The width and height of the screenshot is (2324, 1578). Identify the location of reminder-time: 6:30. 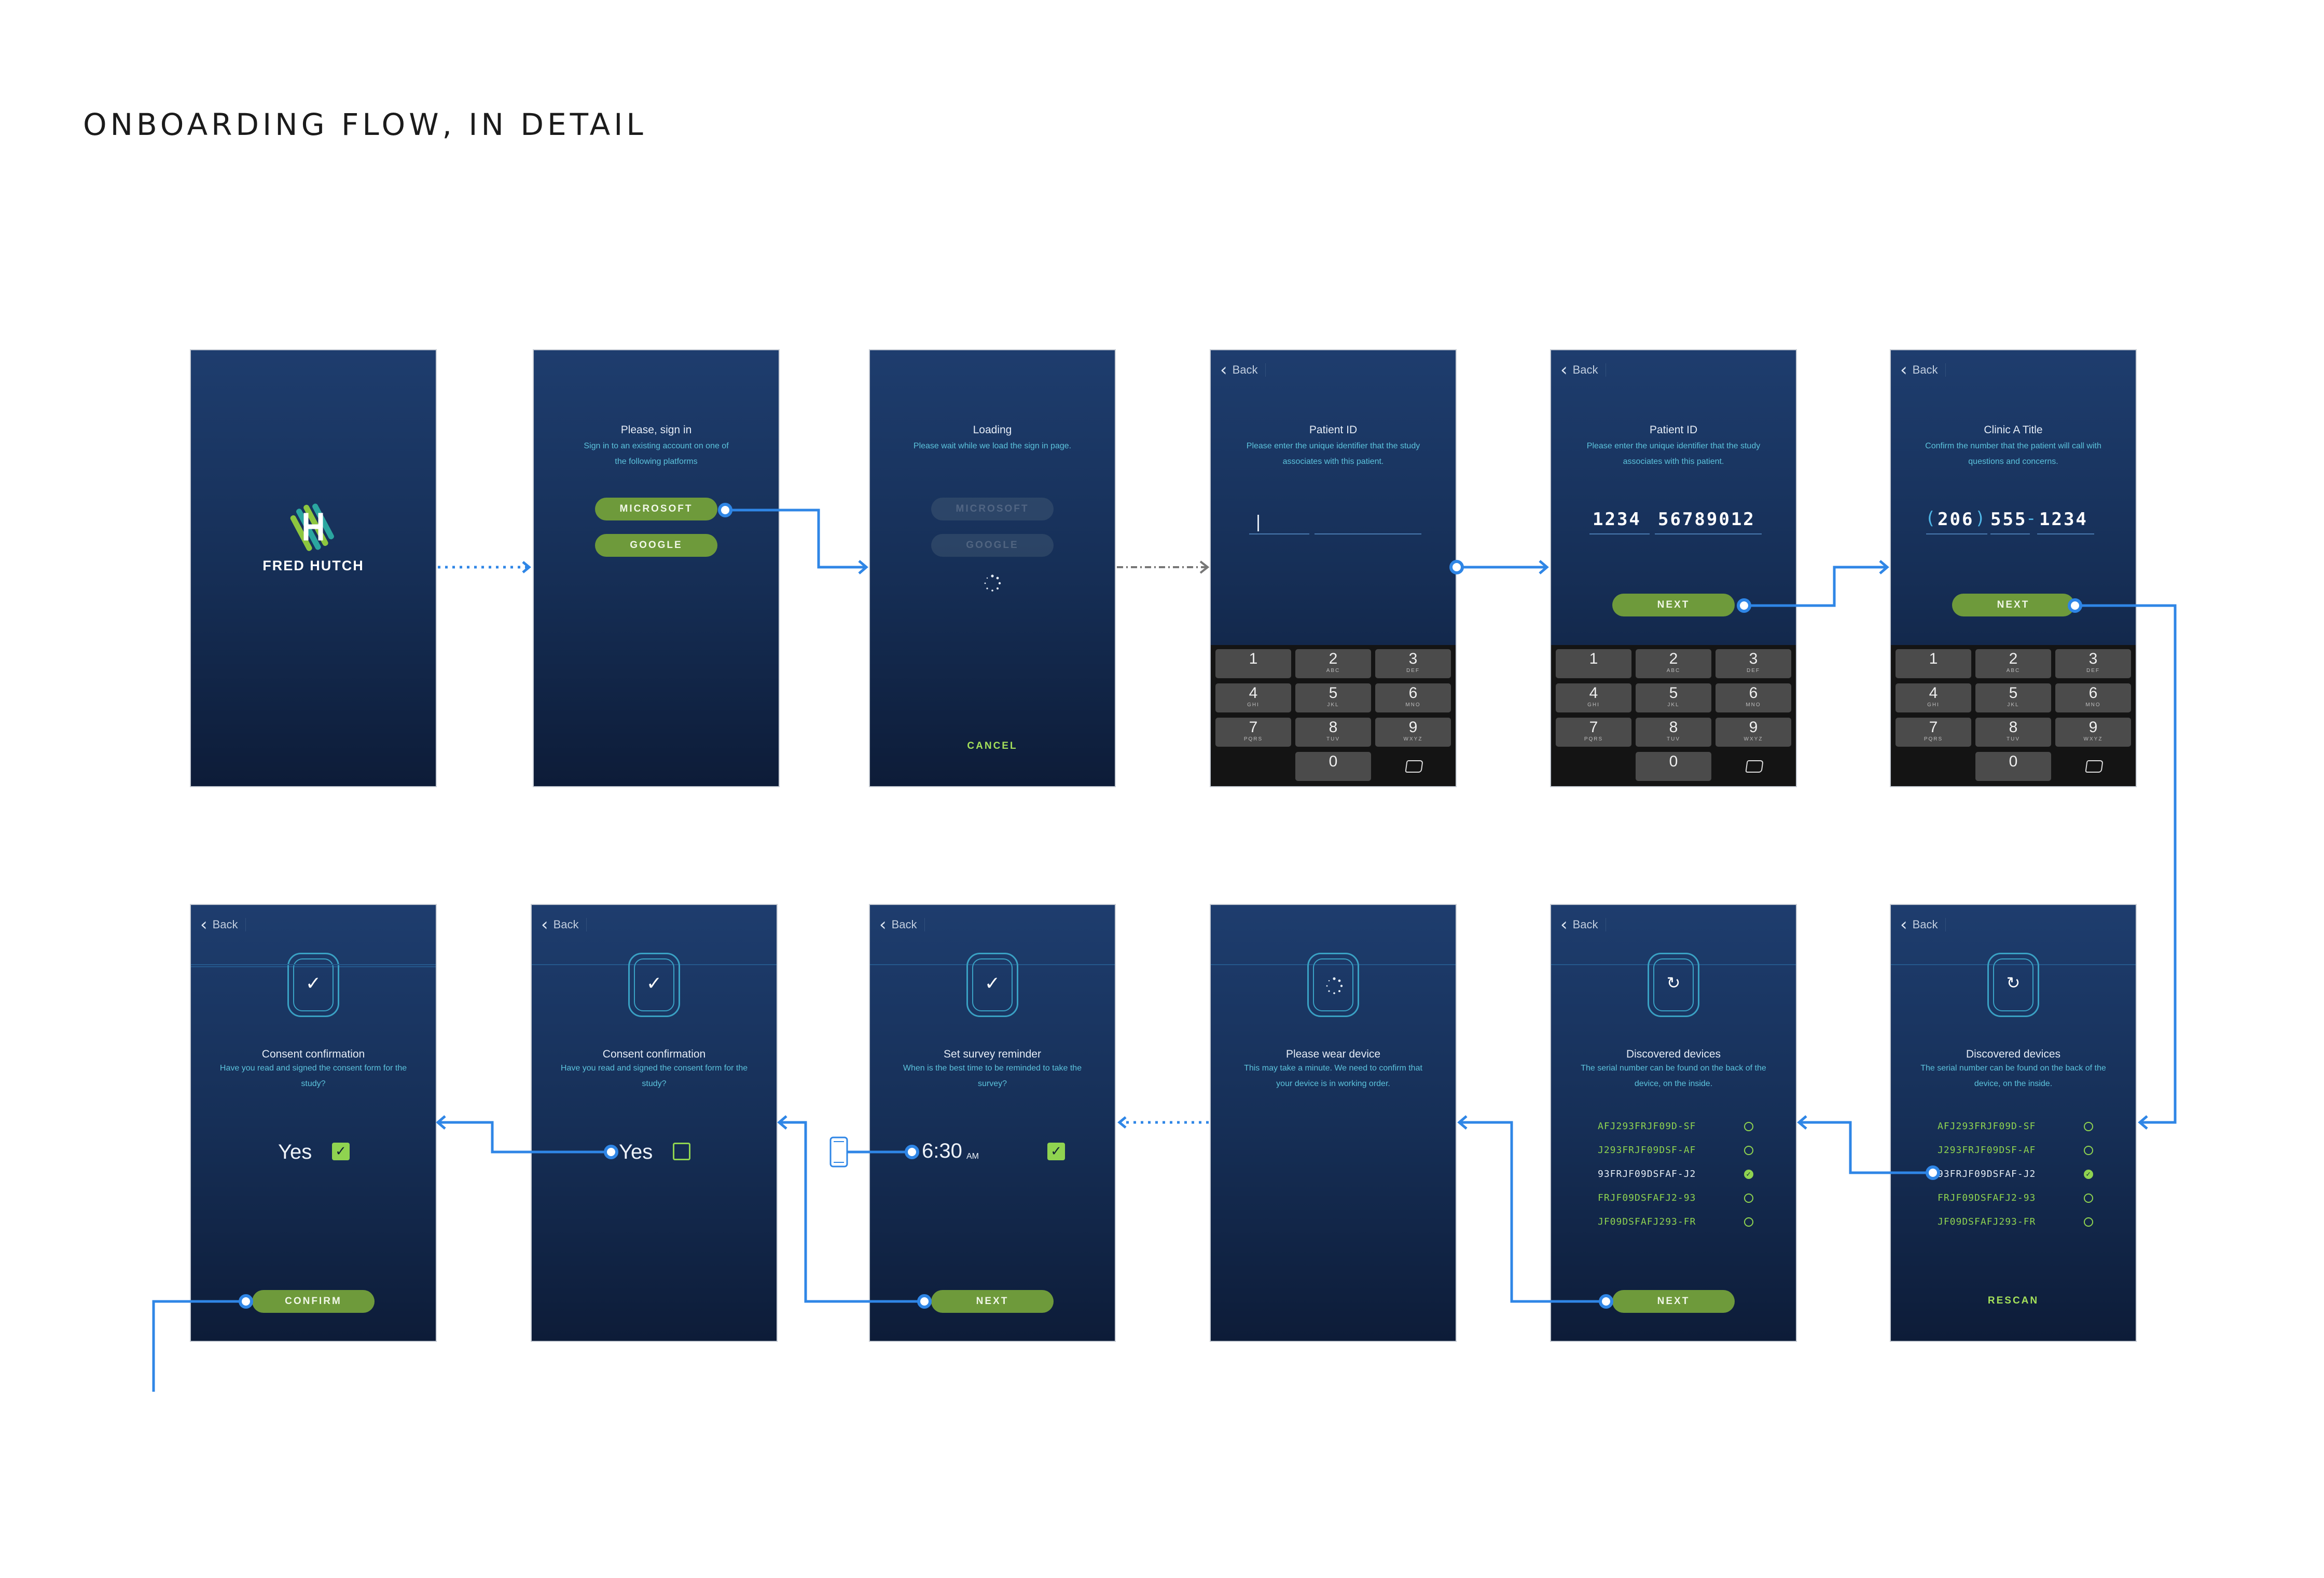
(942, 1151).